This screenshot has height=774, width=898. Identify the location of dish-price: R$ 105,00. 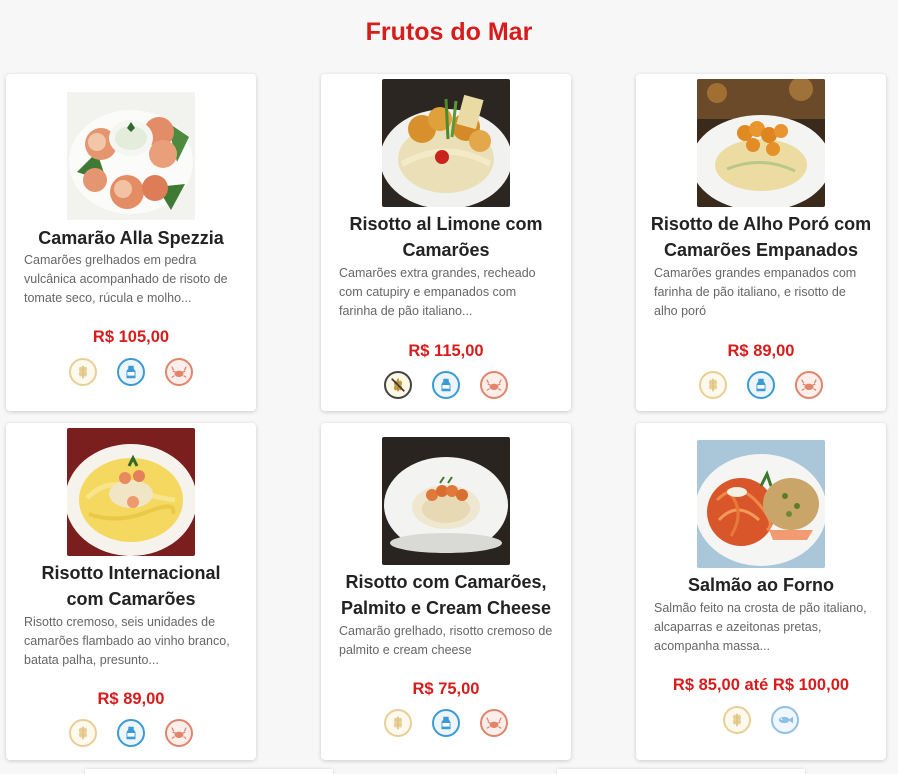
(131, 337).